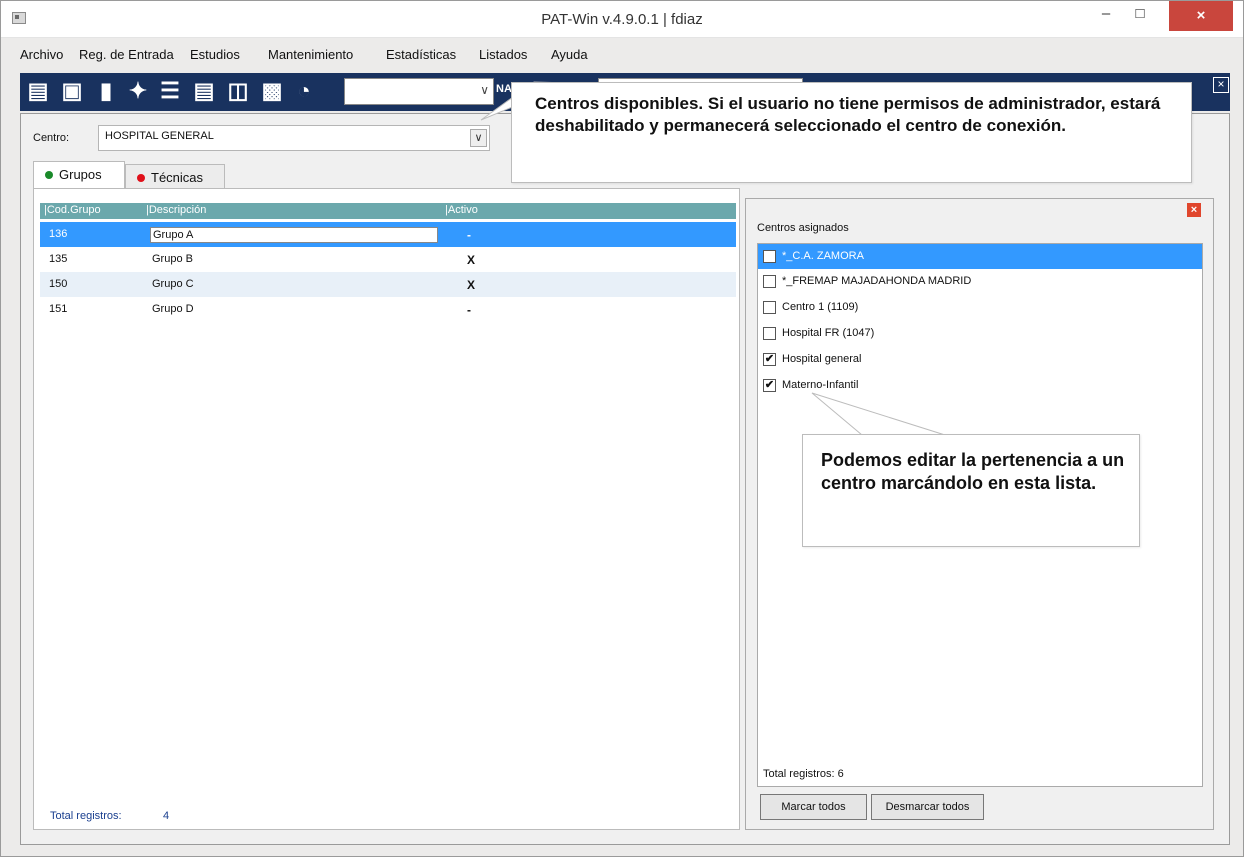 This screenshot has width=1244, height=857. I want to click on centro-select: HOSPITAL GENERAL ∨, so click(294, 138).